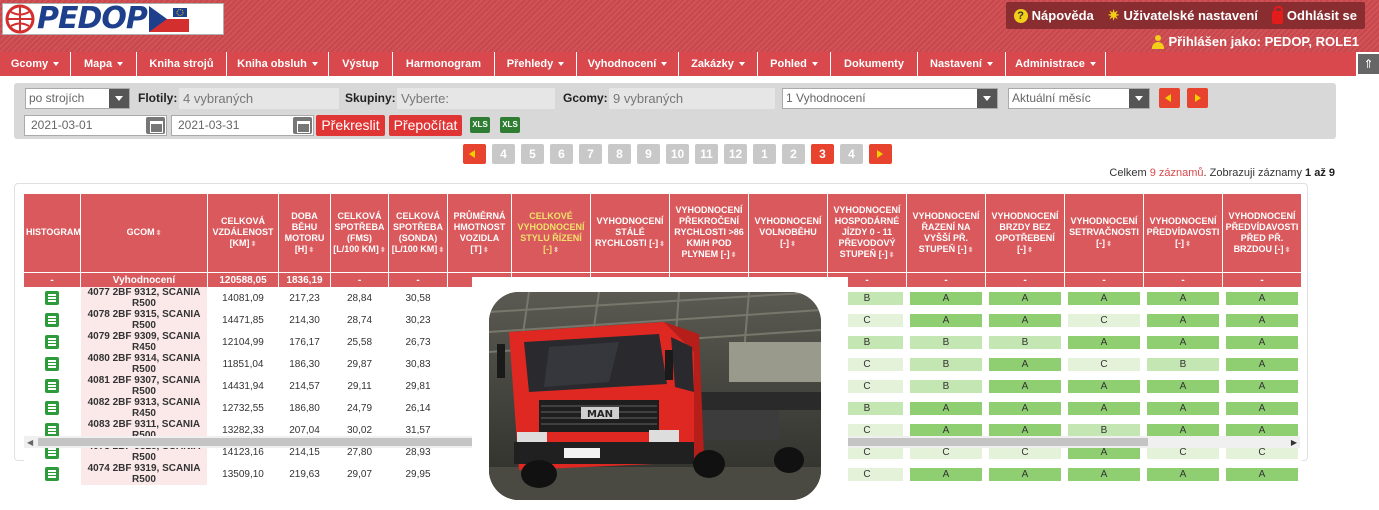 The image size is (1379, 510). Describe the element at coordinates (182, 64) in the screenshot. I see `nav-item-2: Kniha strojů` at that location.